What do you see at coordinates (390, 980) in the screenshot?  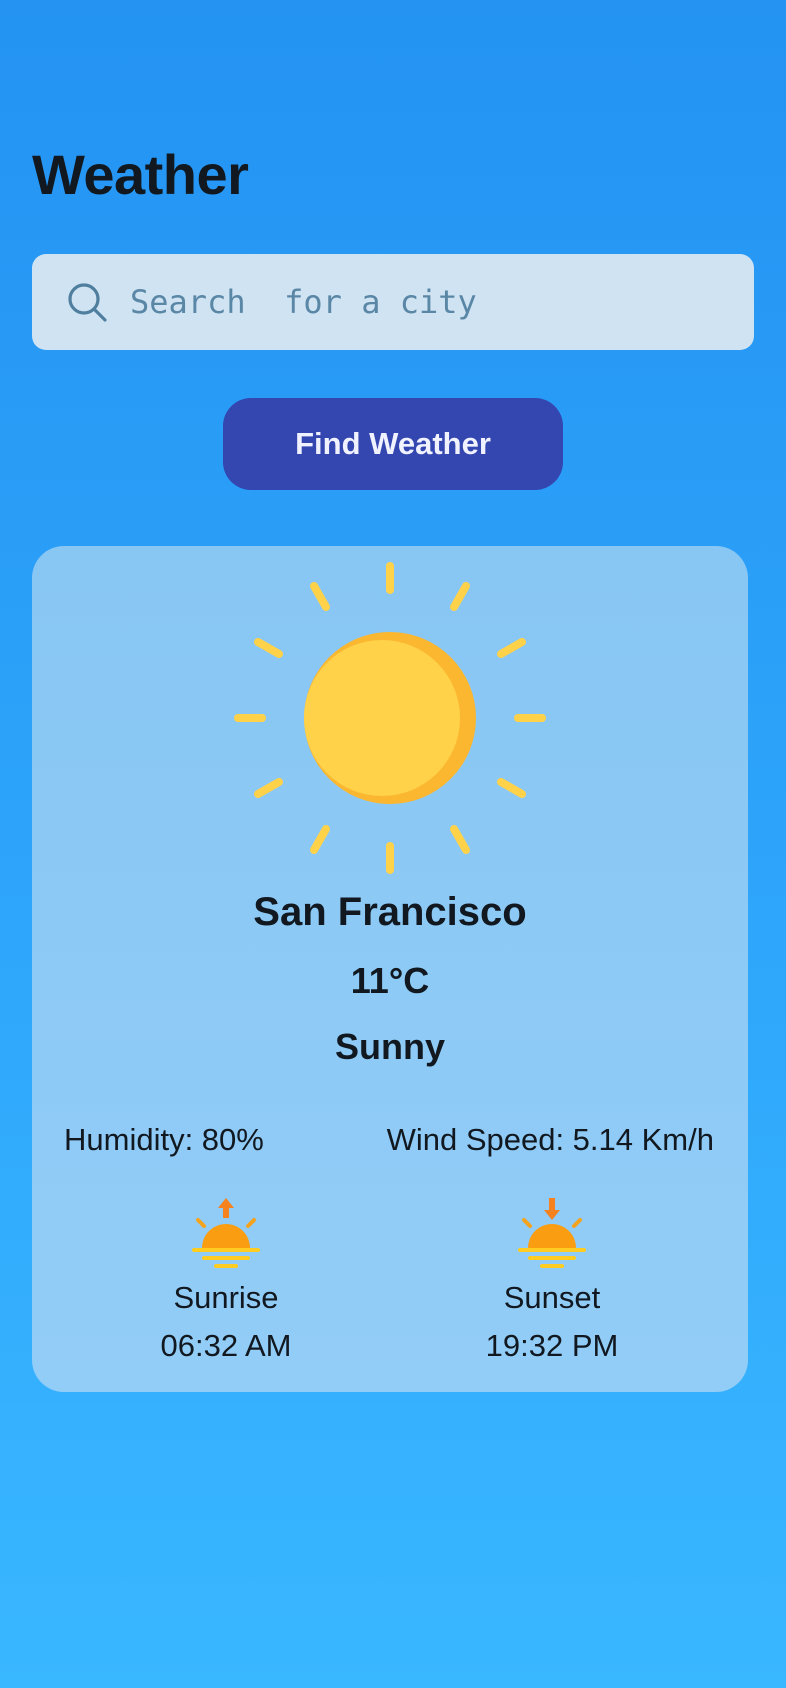 I see `temperature: 11°C` at bounding box center [390, 980].